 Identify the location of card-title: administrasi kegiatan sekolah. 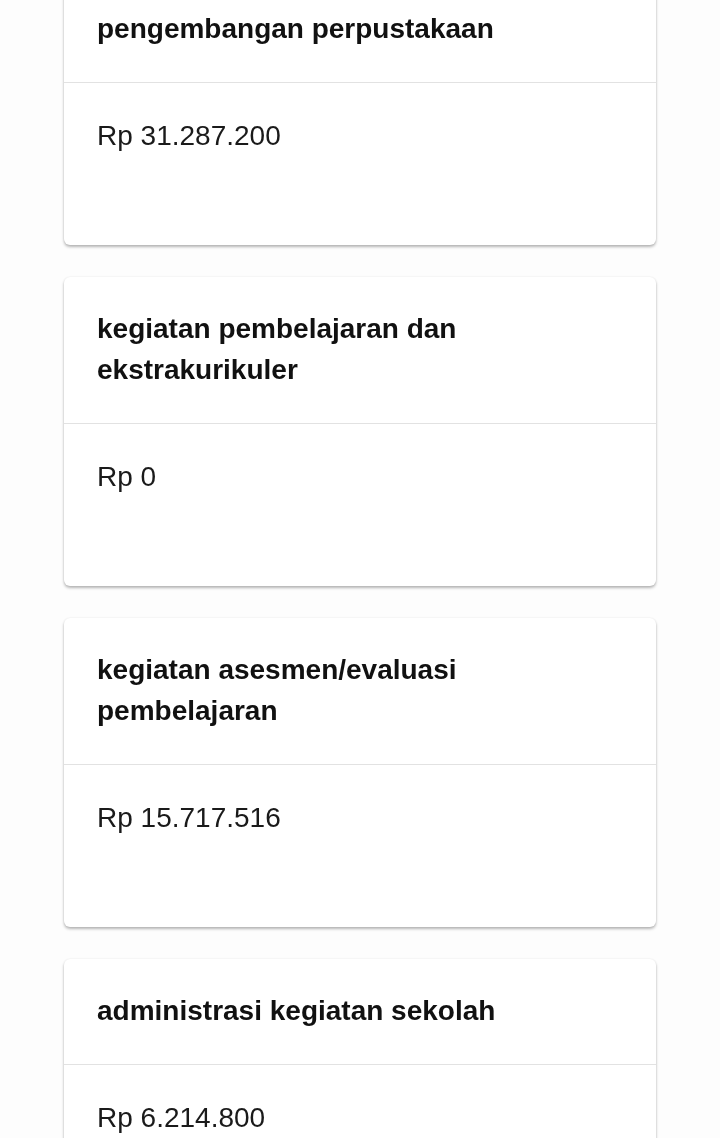
(297, 1011).